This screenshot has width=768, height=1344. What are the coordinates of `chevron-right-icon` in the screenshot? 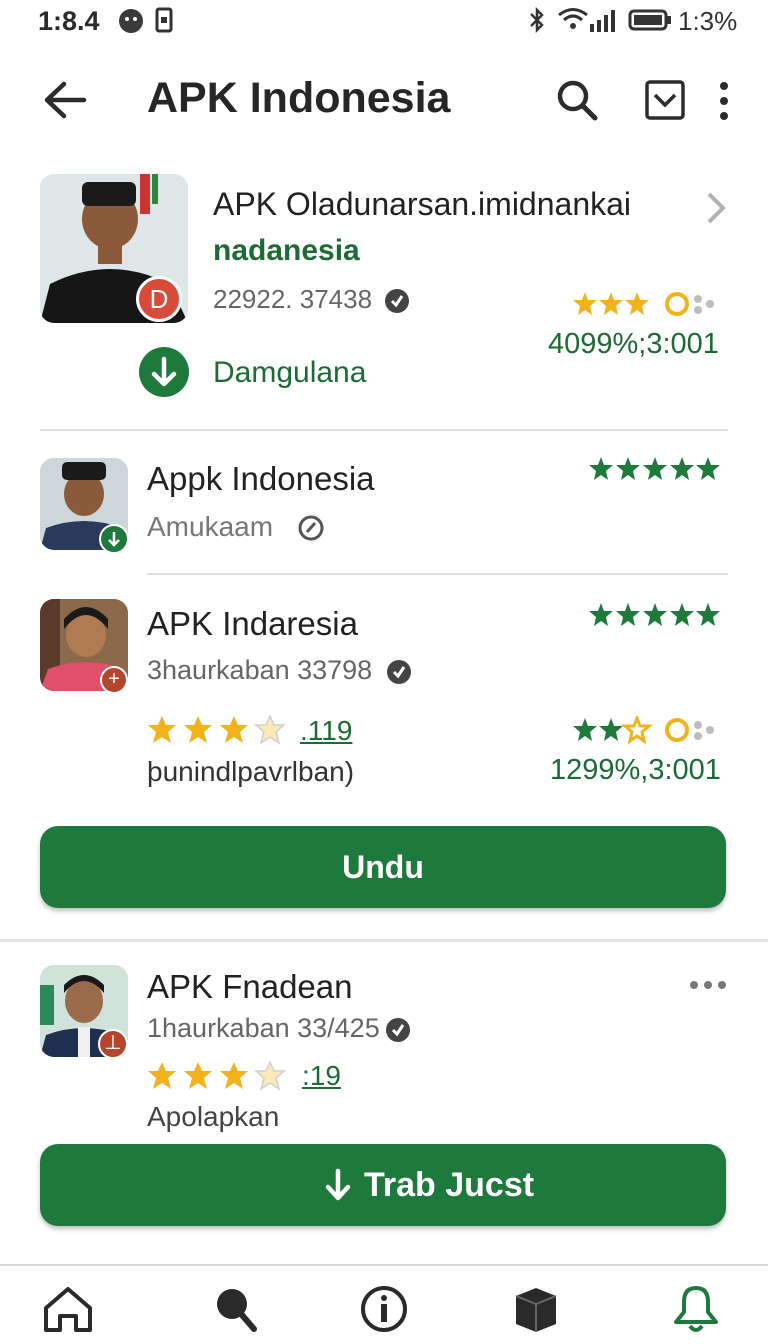 It's located at (716, 208).